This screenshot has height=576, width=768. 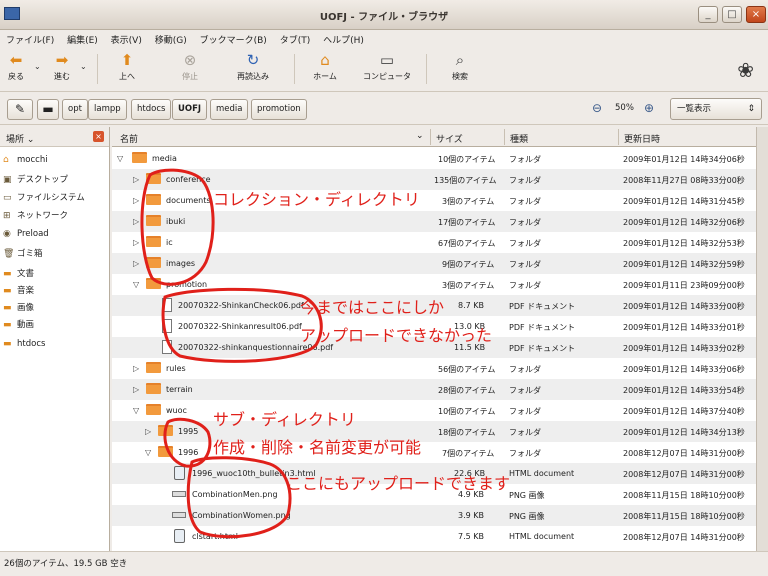 I want to click on row-name: 1996, so click(x=188, y=452).